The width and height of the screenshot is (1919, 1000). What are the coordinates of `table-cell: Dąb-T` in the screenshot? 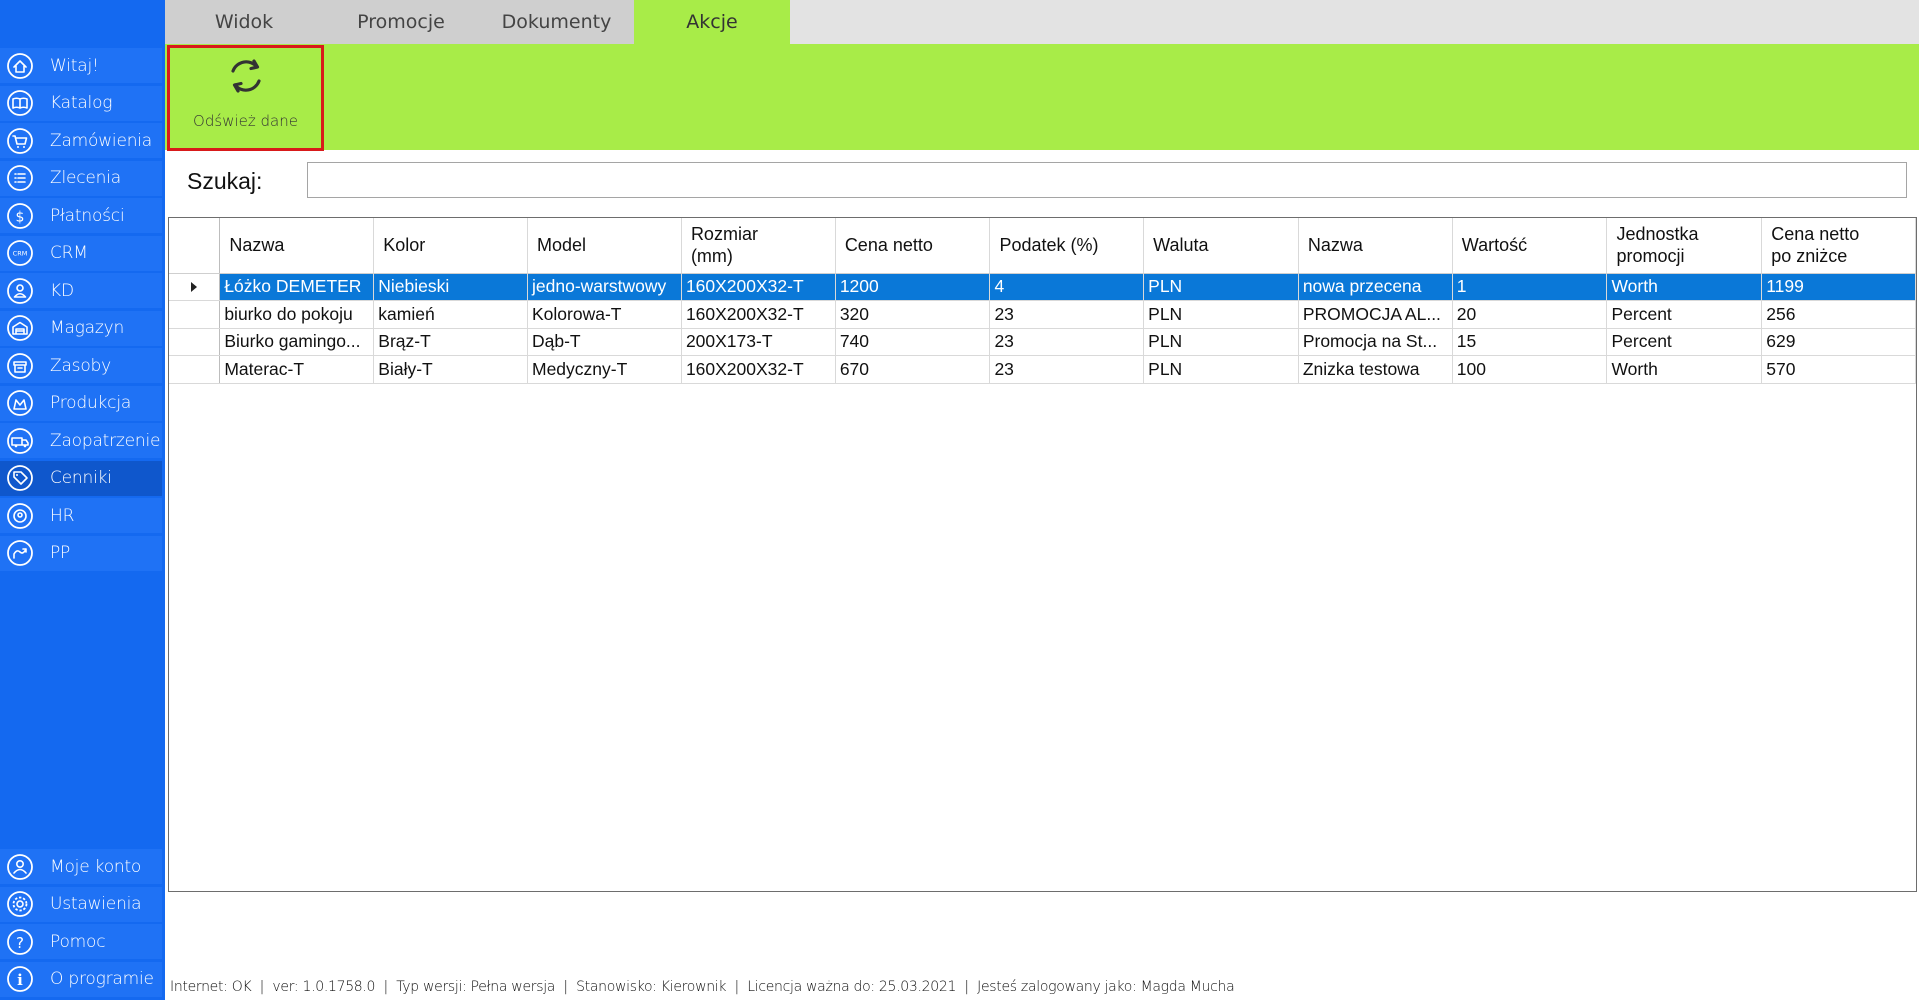 It's located at (604, 342).